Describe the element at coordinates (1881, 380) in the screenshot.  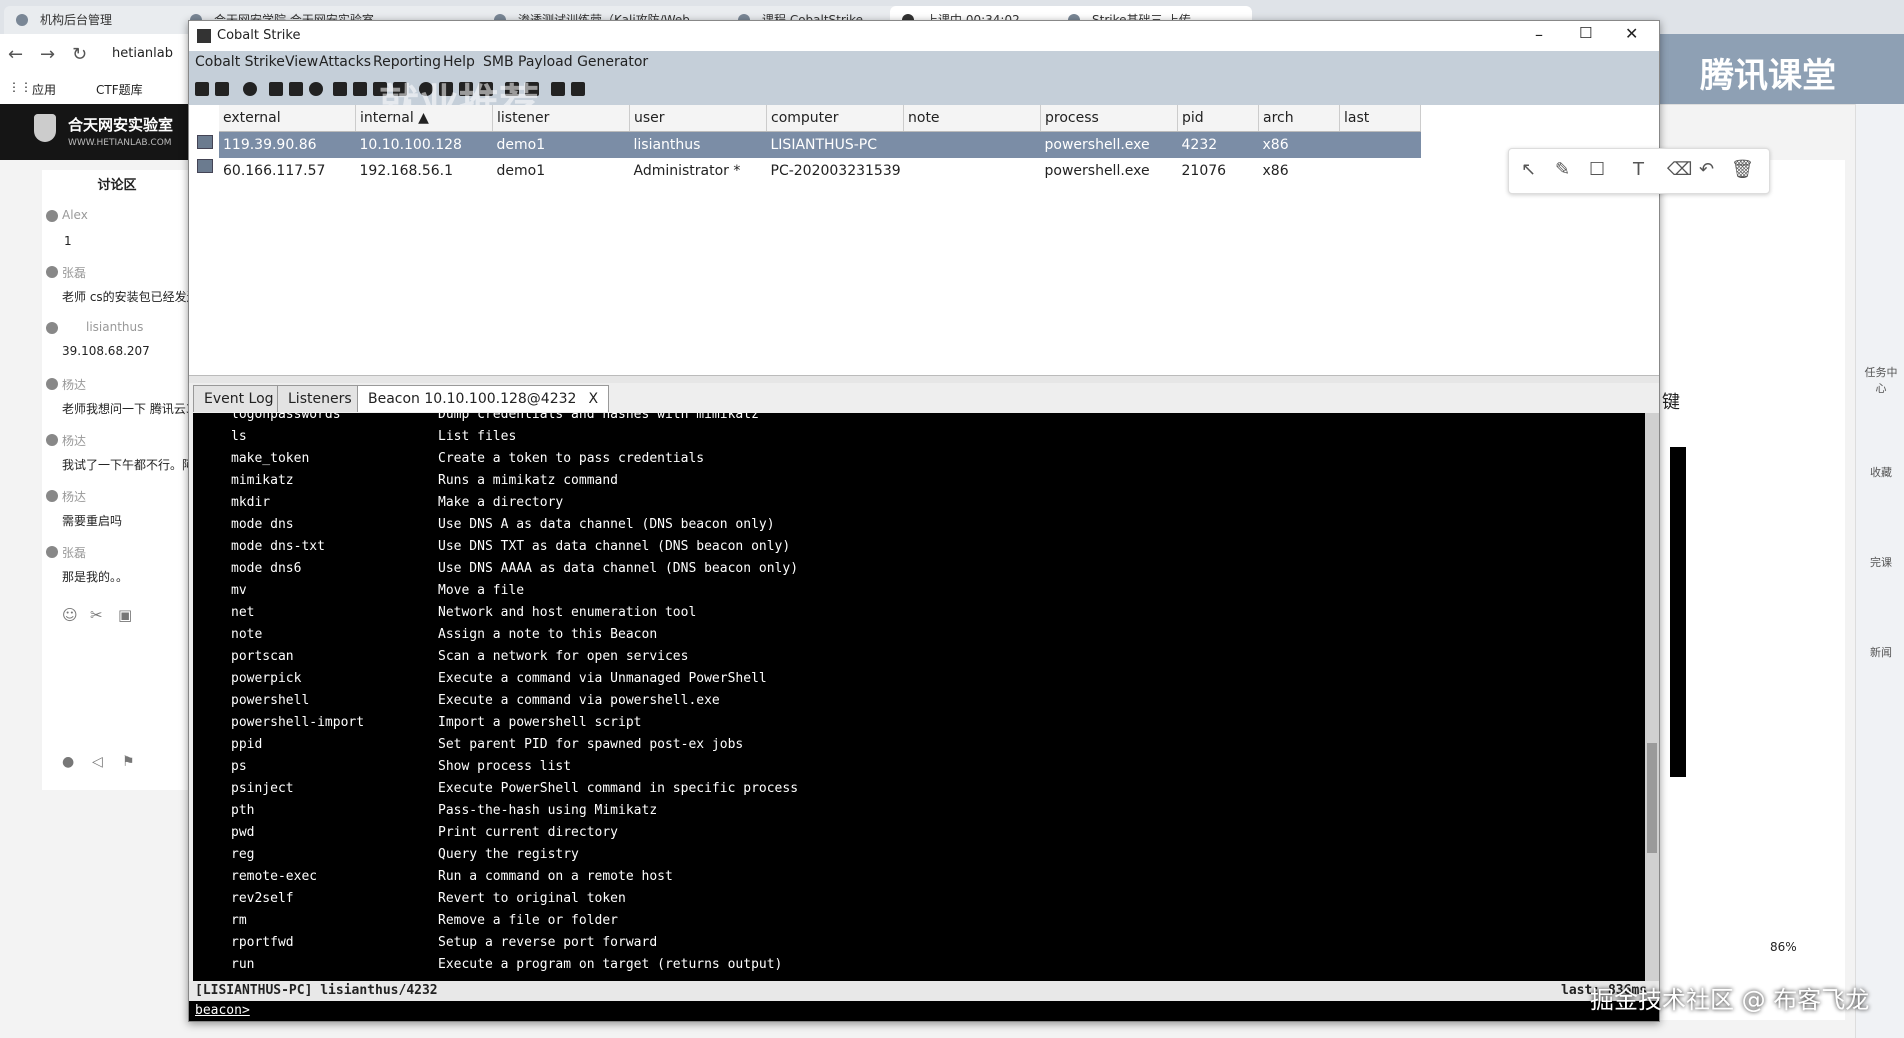
I see `rail-task-center: 任务中心` at that location.